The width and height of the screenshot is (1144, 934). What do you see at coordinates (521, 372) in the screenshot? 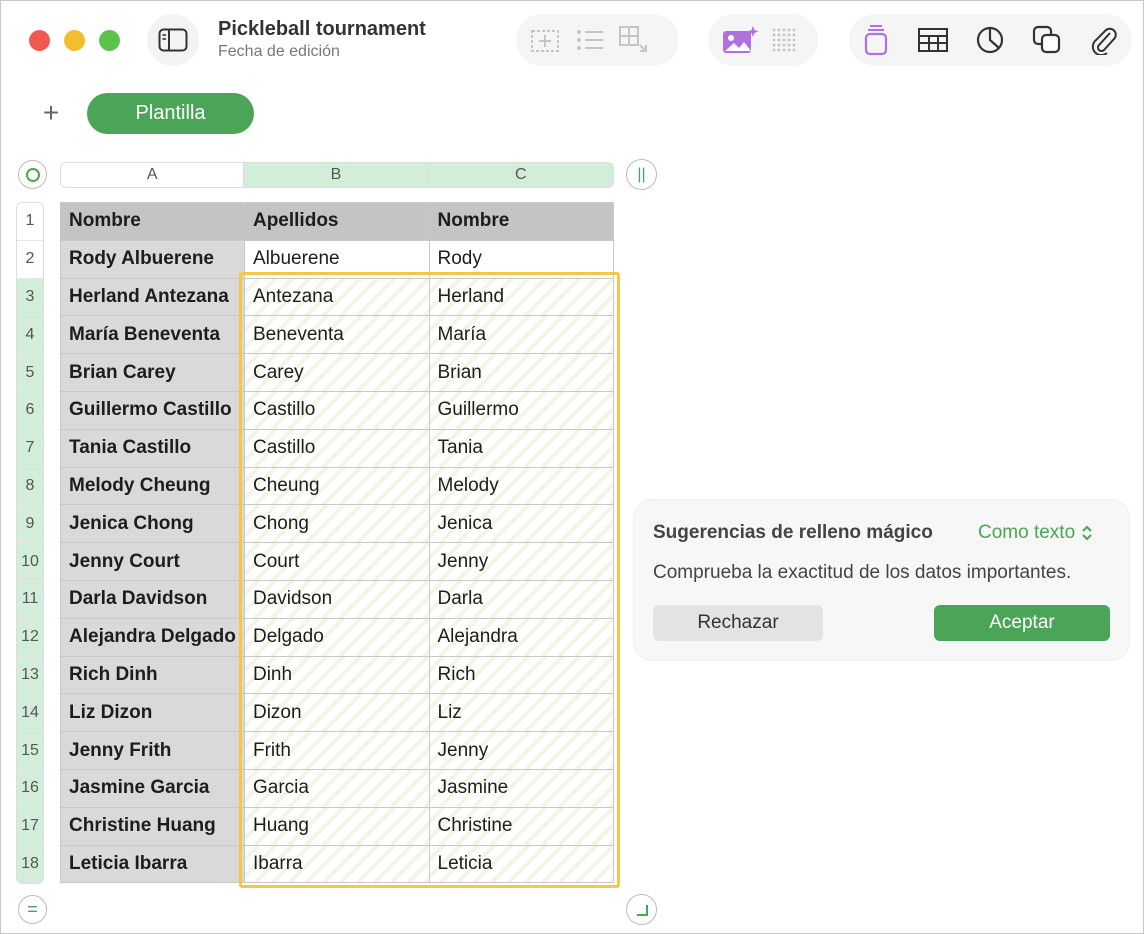
I see `firstname-cell: Brian` at bounding box center [521, 372].